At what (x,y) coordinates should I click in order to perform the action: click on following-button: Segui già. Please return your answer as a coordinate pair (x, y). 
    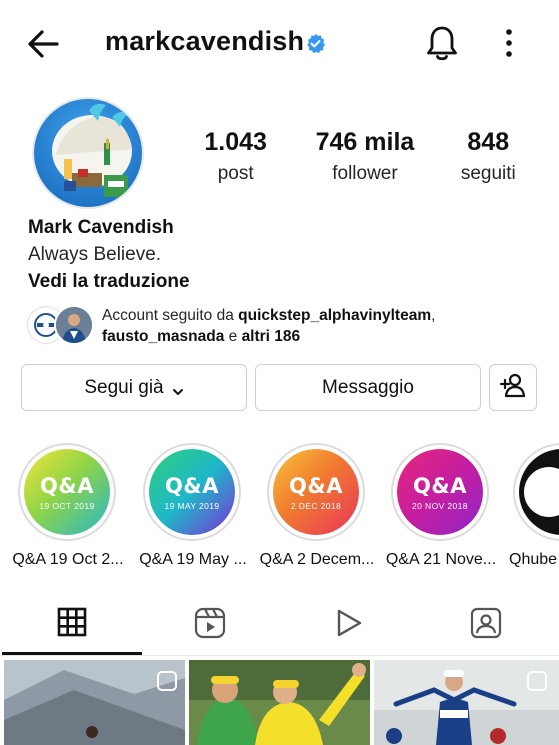
    Looking at the image, I should click on (134, 387).